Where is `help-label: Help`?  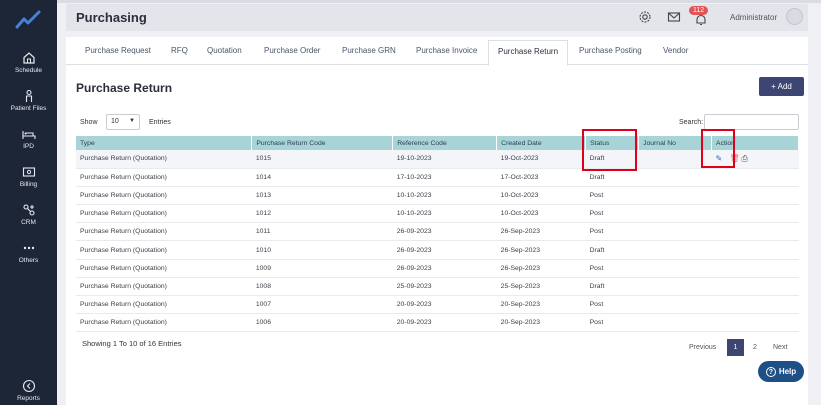
help-label: Help is located at coordinates (787, 371).